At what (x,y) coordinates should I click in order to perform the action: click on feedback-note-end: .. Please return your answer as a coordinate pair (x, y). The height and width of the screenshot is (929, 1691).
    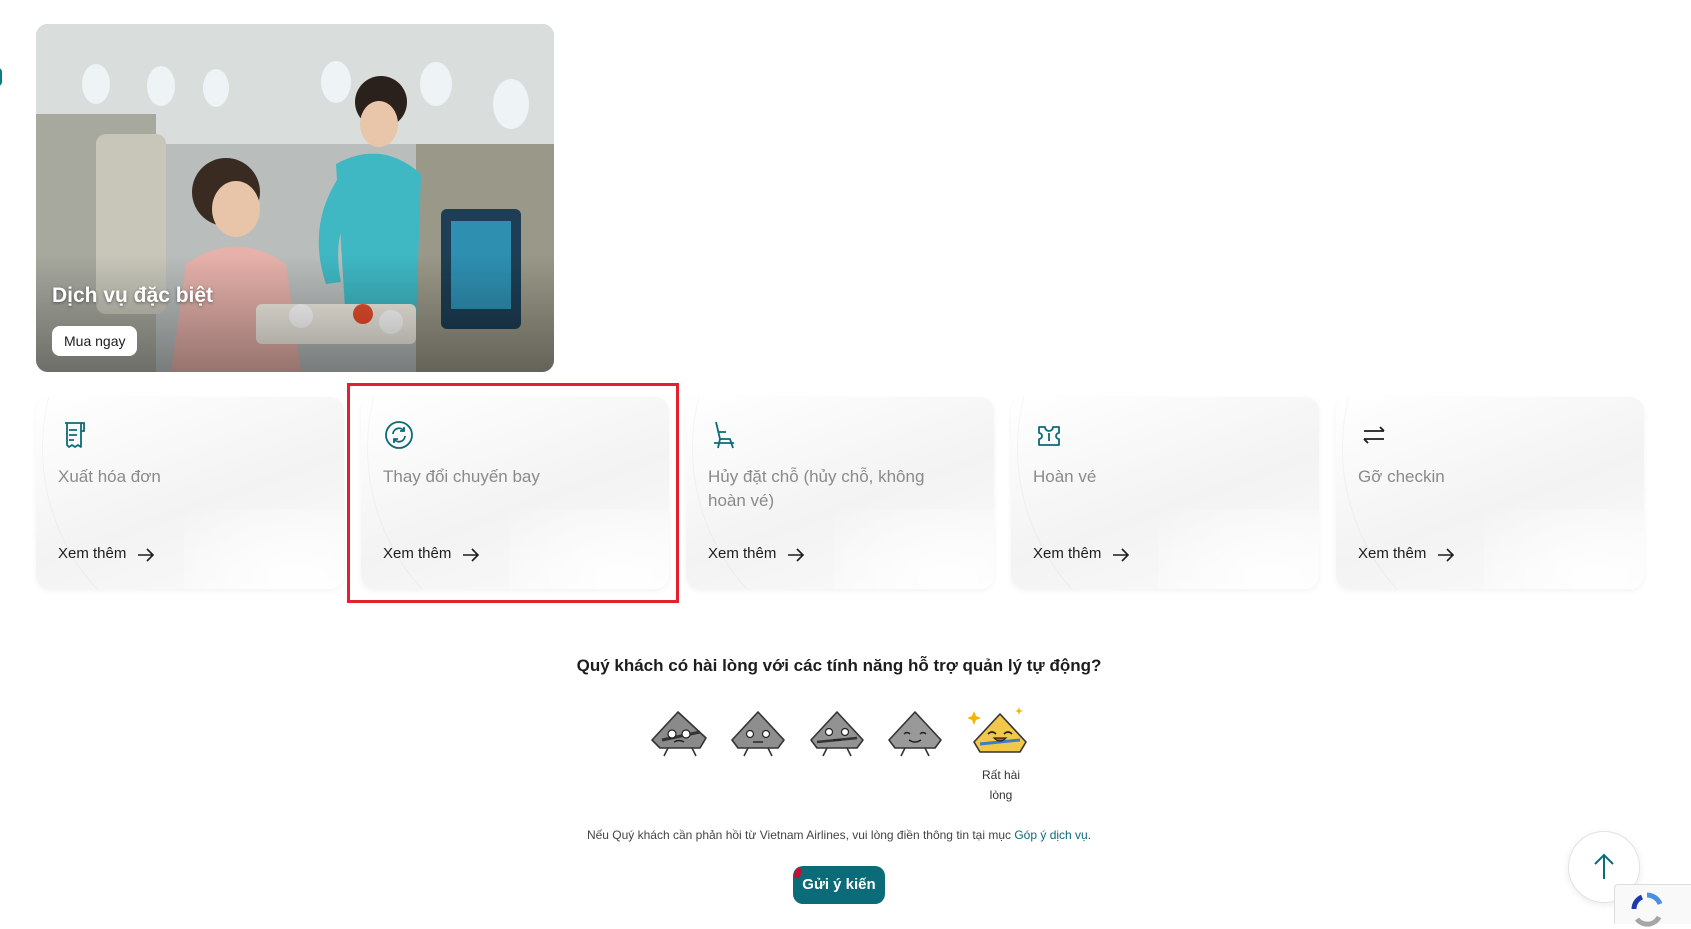
    Looking at the image, I should click on (1089, 835).